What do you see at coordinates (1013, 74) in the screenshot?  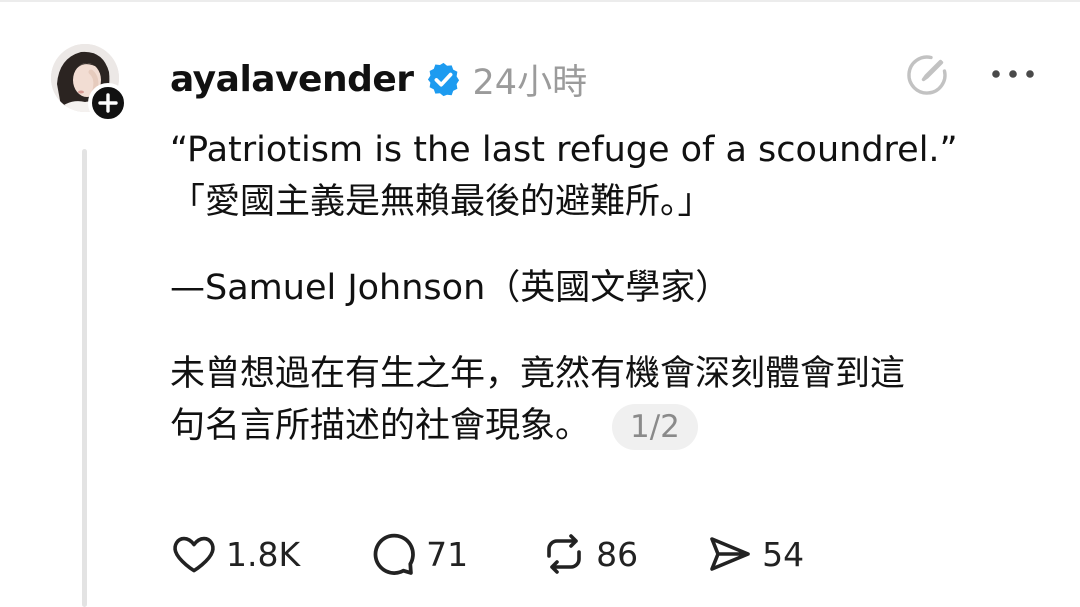 I see `more-icon` at bounding box center [1013, 74].